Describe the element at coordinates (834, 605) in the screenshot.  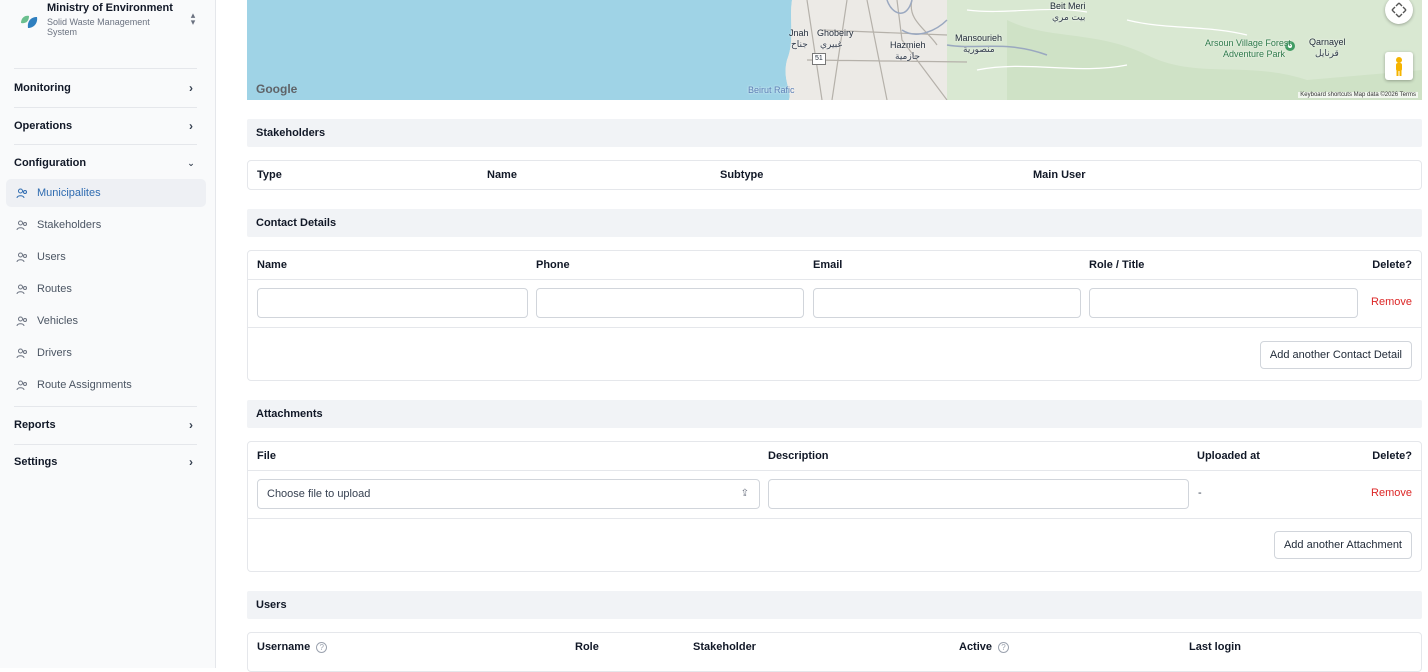
I see `section-title-users: Users` at that location.